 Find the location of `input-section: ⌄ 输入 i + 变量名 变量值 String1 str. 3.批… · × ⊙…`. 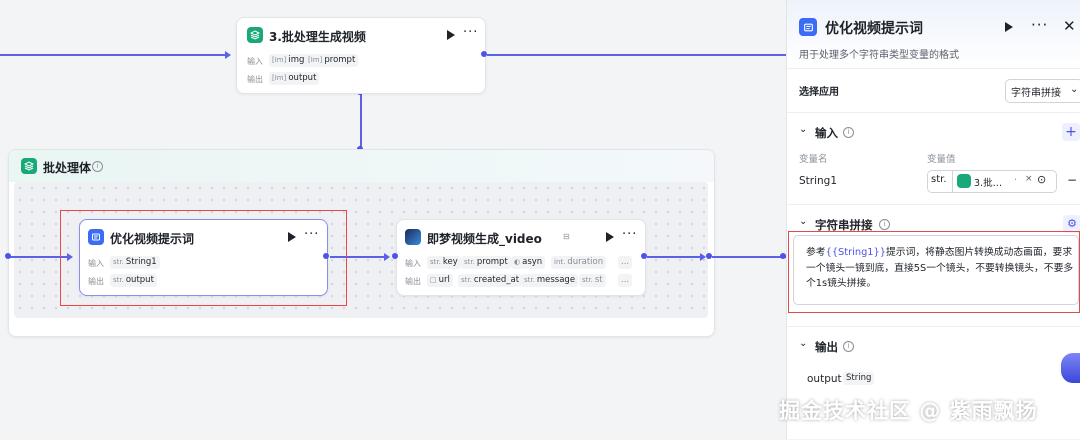

input-section: ⌄ 输入 i + 变量名 变量值 String1 str. 3.批… · × ⊙… is located at coordinates (933, 158).